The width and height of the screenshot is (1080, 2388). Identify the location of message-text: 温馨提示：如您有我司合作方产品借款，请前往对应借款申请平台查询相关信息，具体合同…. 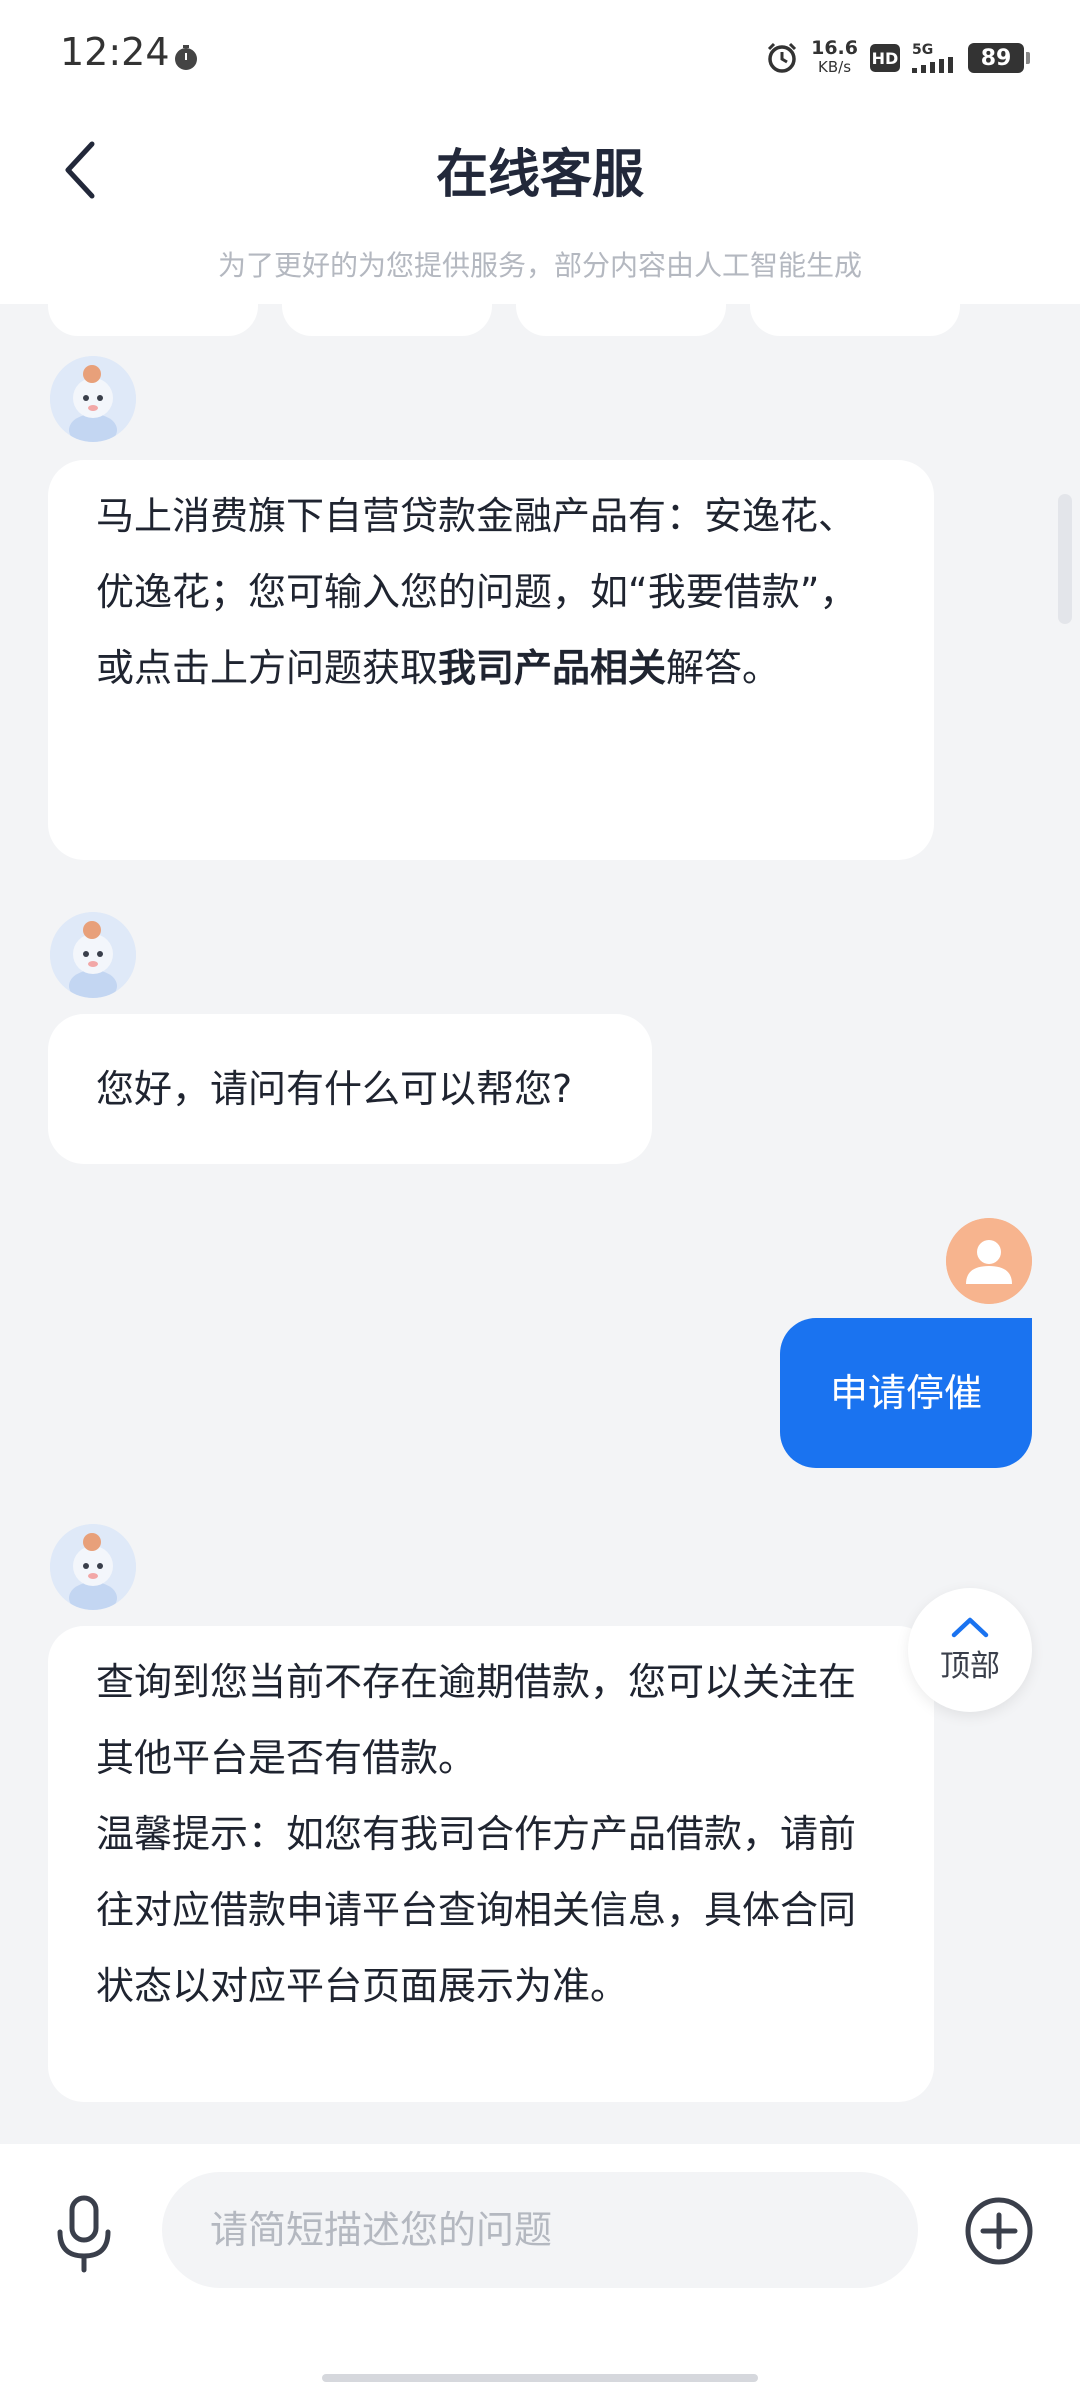
(476, 1910).